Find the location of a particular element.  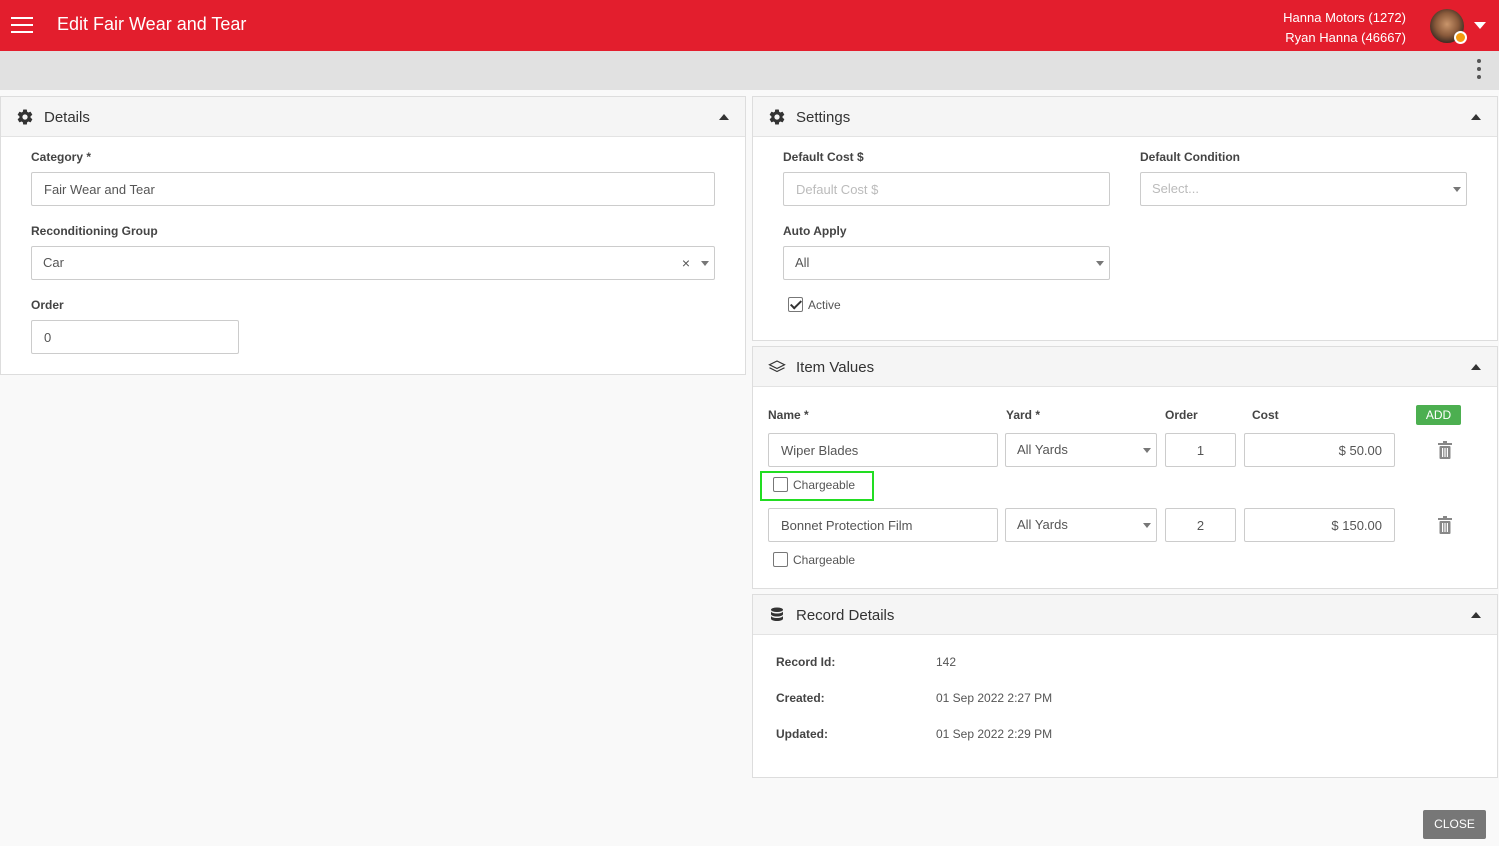

details-header: Details is located at coordinates (373, 117).